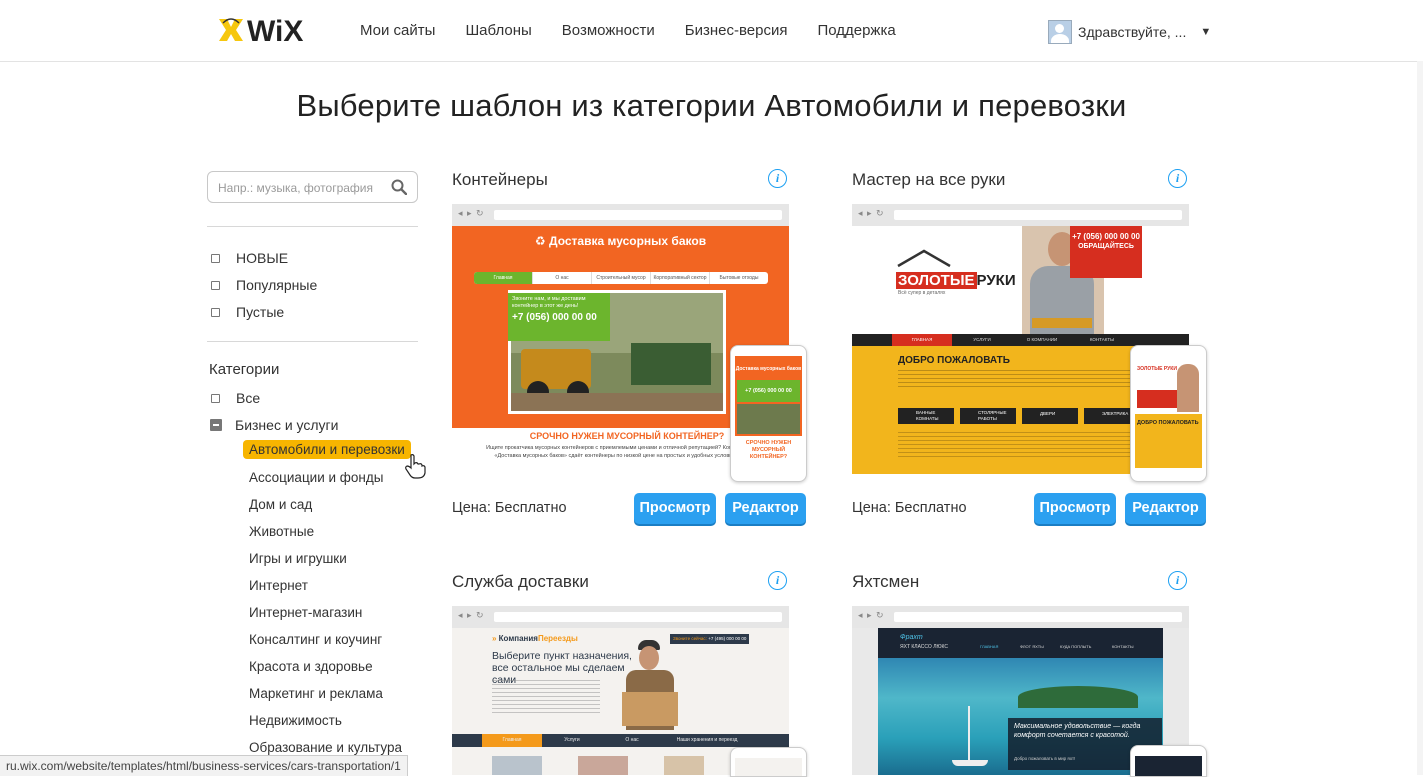 Image resolution: width=1423 pixels, height=777 pixels. Describe the element at coordinates (305, 612) in the screenshot. I see `subcategory-online-store: Интернет-магазин` at that location.